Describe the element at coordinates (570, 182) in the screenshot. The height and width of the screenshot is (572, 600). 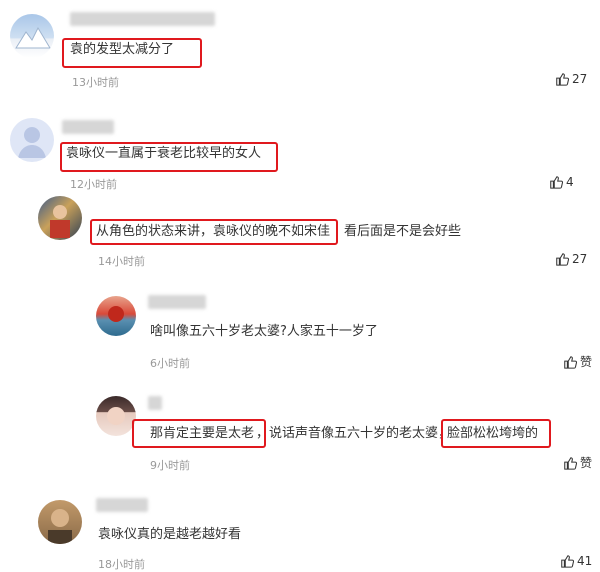
I see `like-count: 4` at that location.